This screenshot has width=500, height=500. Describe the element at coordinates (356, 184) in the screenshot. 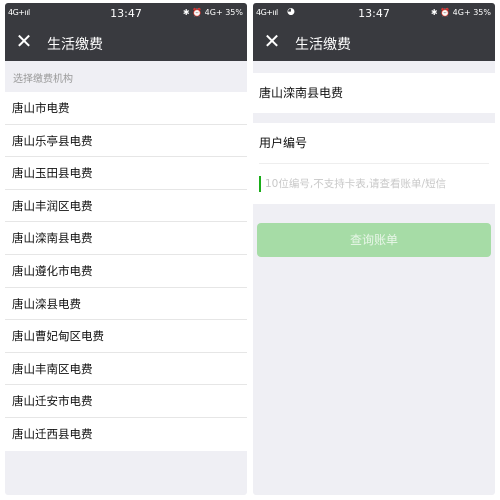

I see `user-number-placeholder: 10位编号,不支持卡表,请查看账单/短信` at that location.